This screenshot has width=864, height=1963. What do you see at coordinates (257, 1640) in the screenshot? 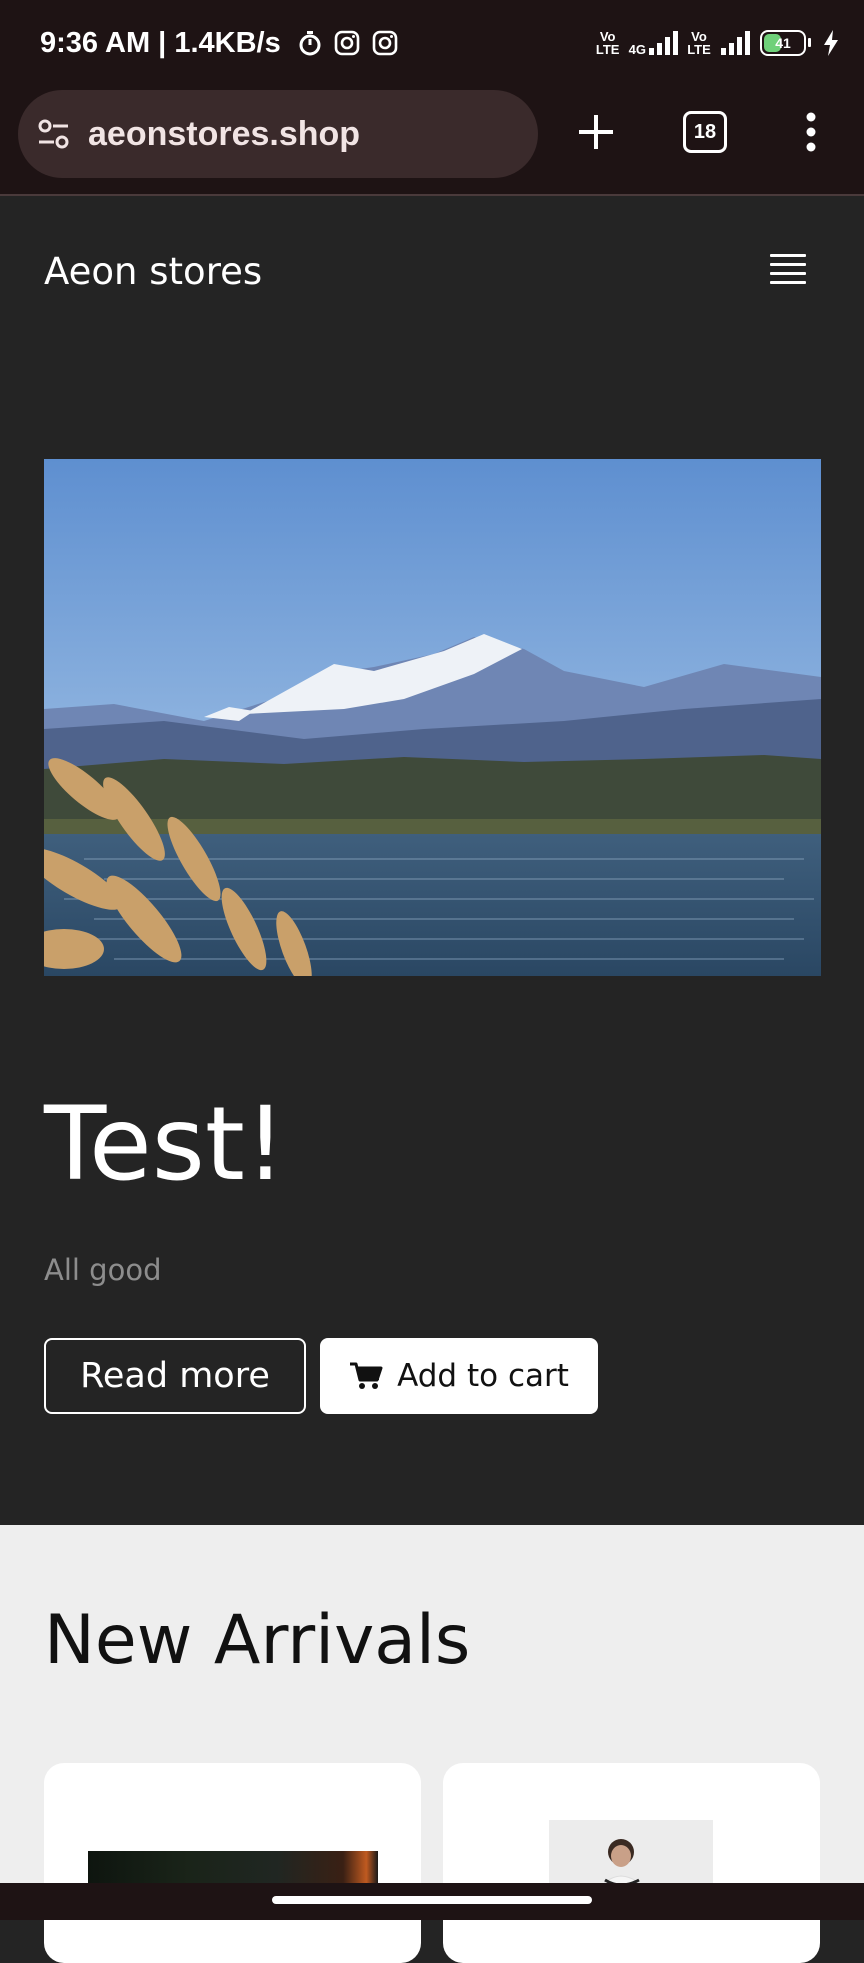
I see `section-heading: New Arrivals` at bounding box center [257, 1640].